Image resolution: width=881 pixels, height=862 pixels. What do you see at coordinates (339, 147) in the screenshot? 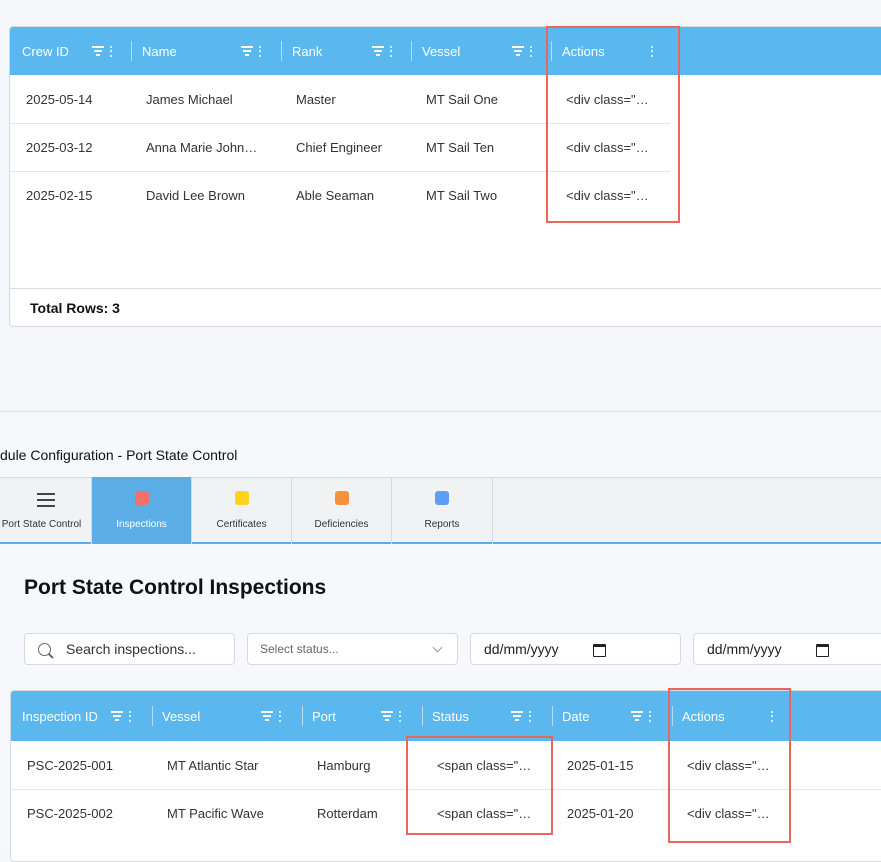
I see `cell-rank: Chief Engineer` at bounding box center [339, 147].